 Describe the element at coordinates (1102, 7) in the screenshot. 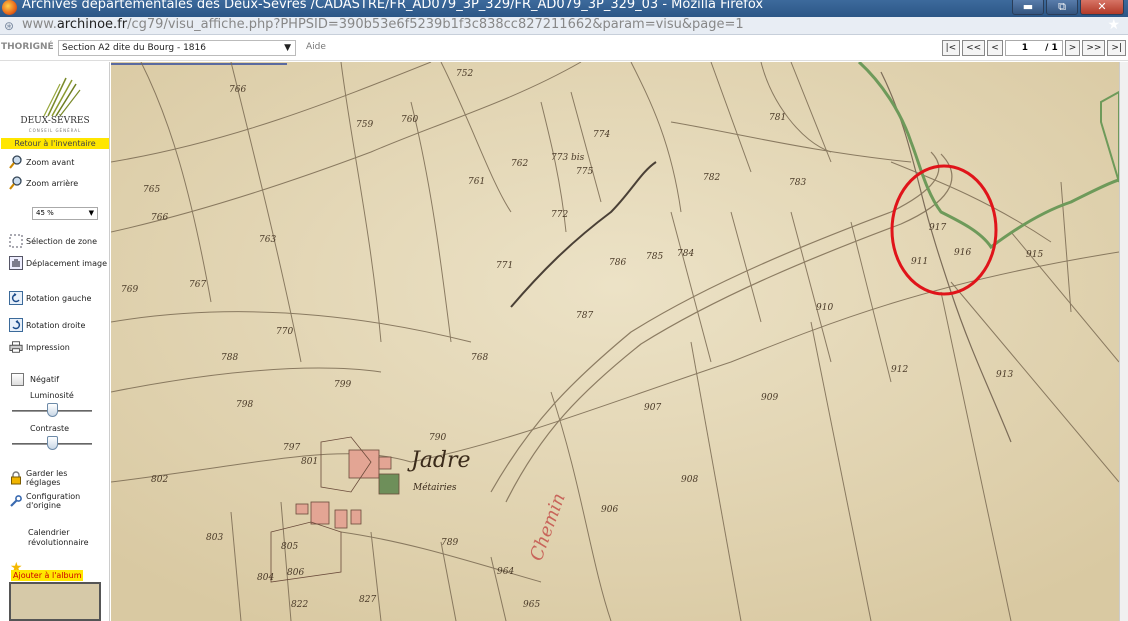

I see `close-button: ✕` at that location.